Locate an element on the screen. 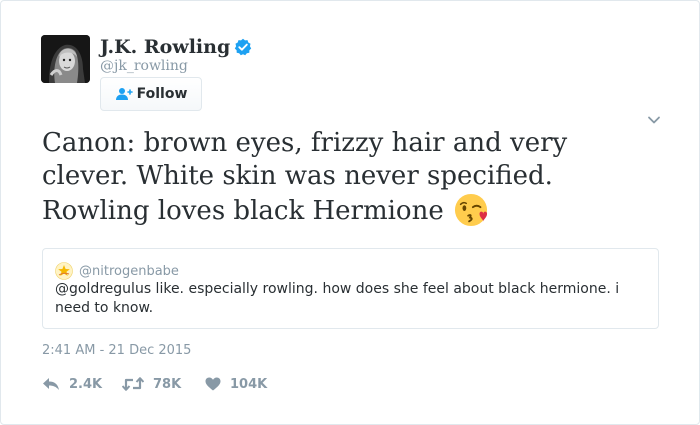  retweet-button: 78K is located at coordinates (163, 384).